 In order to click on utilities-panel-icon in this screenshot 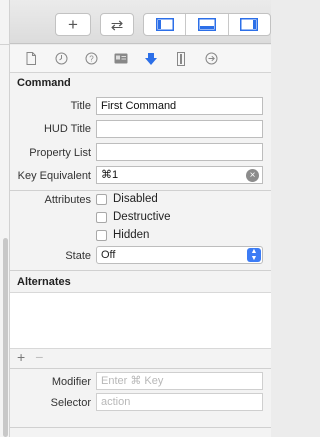, I will do `click(249, 24)`.